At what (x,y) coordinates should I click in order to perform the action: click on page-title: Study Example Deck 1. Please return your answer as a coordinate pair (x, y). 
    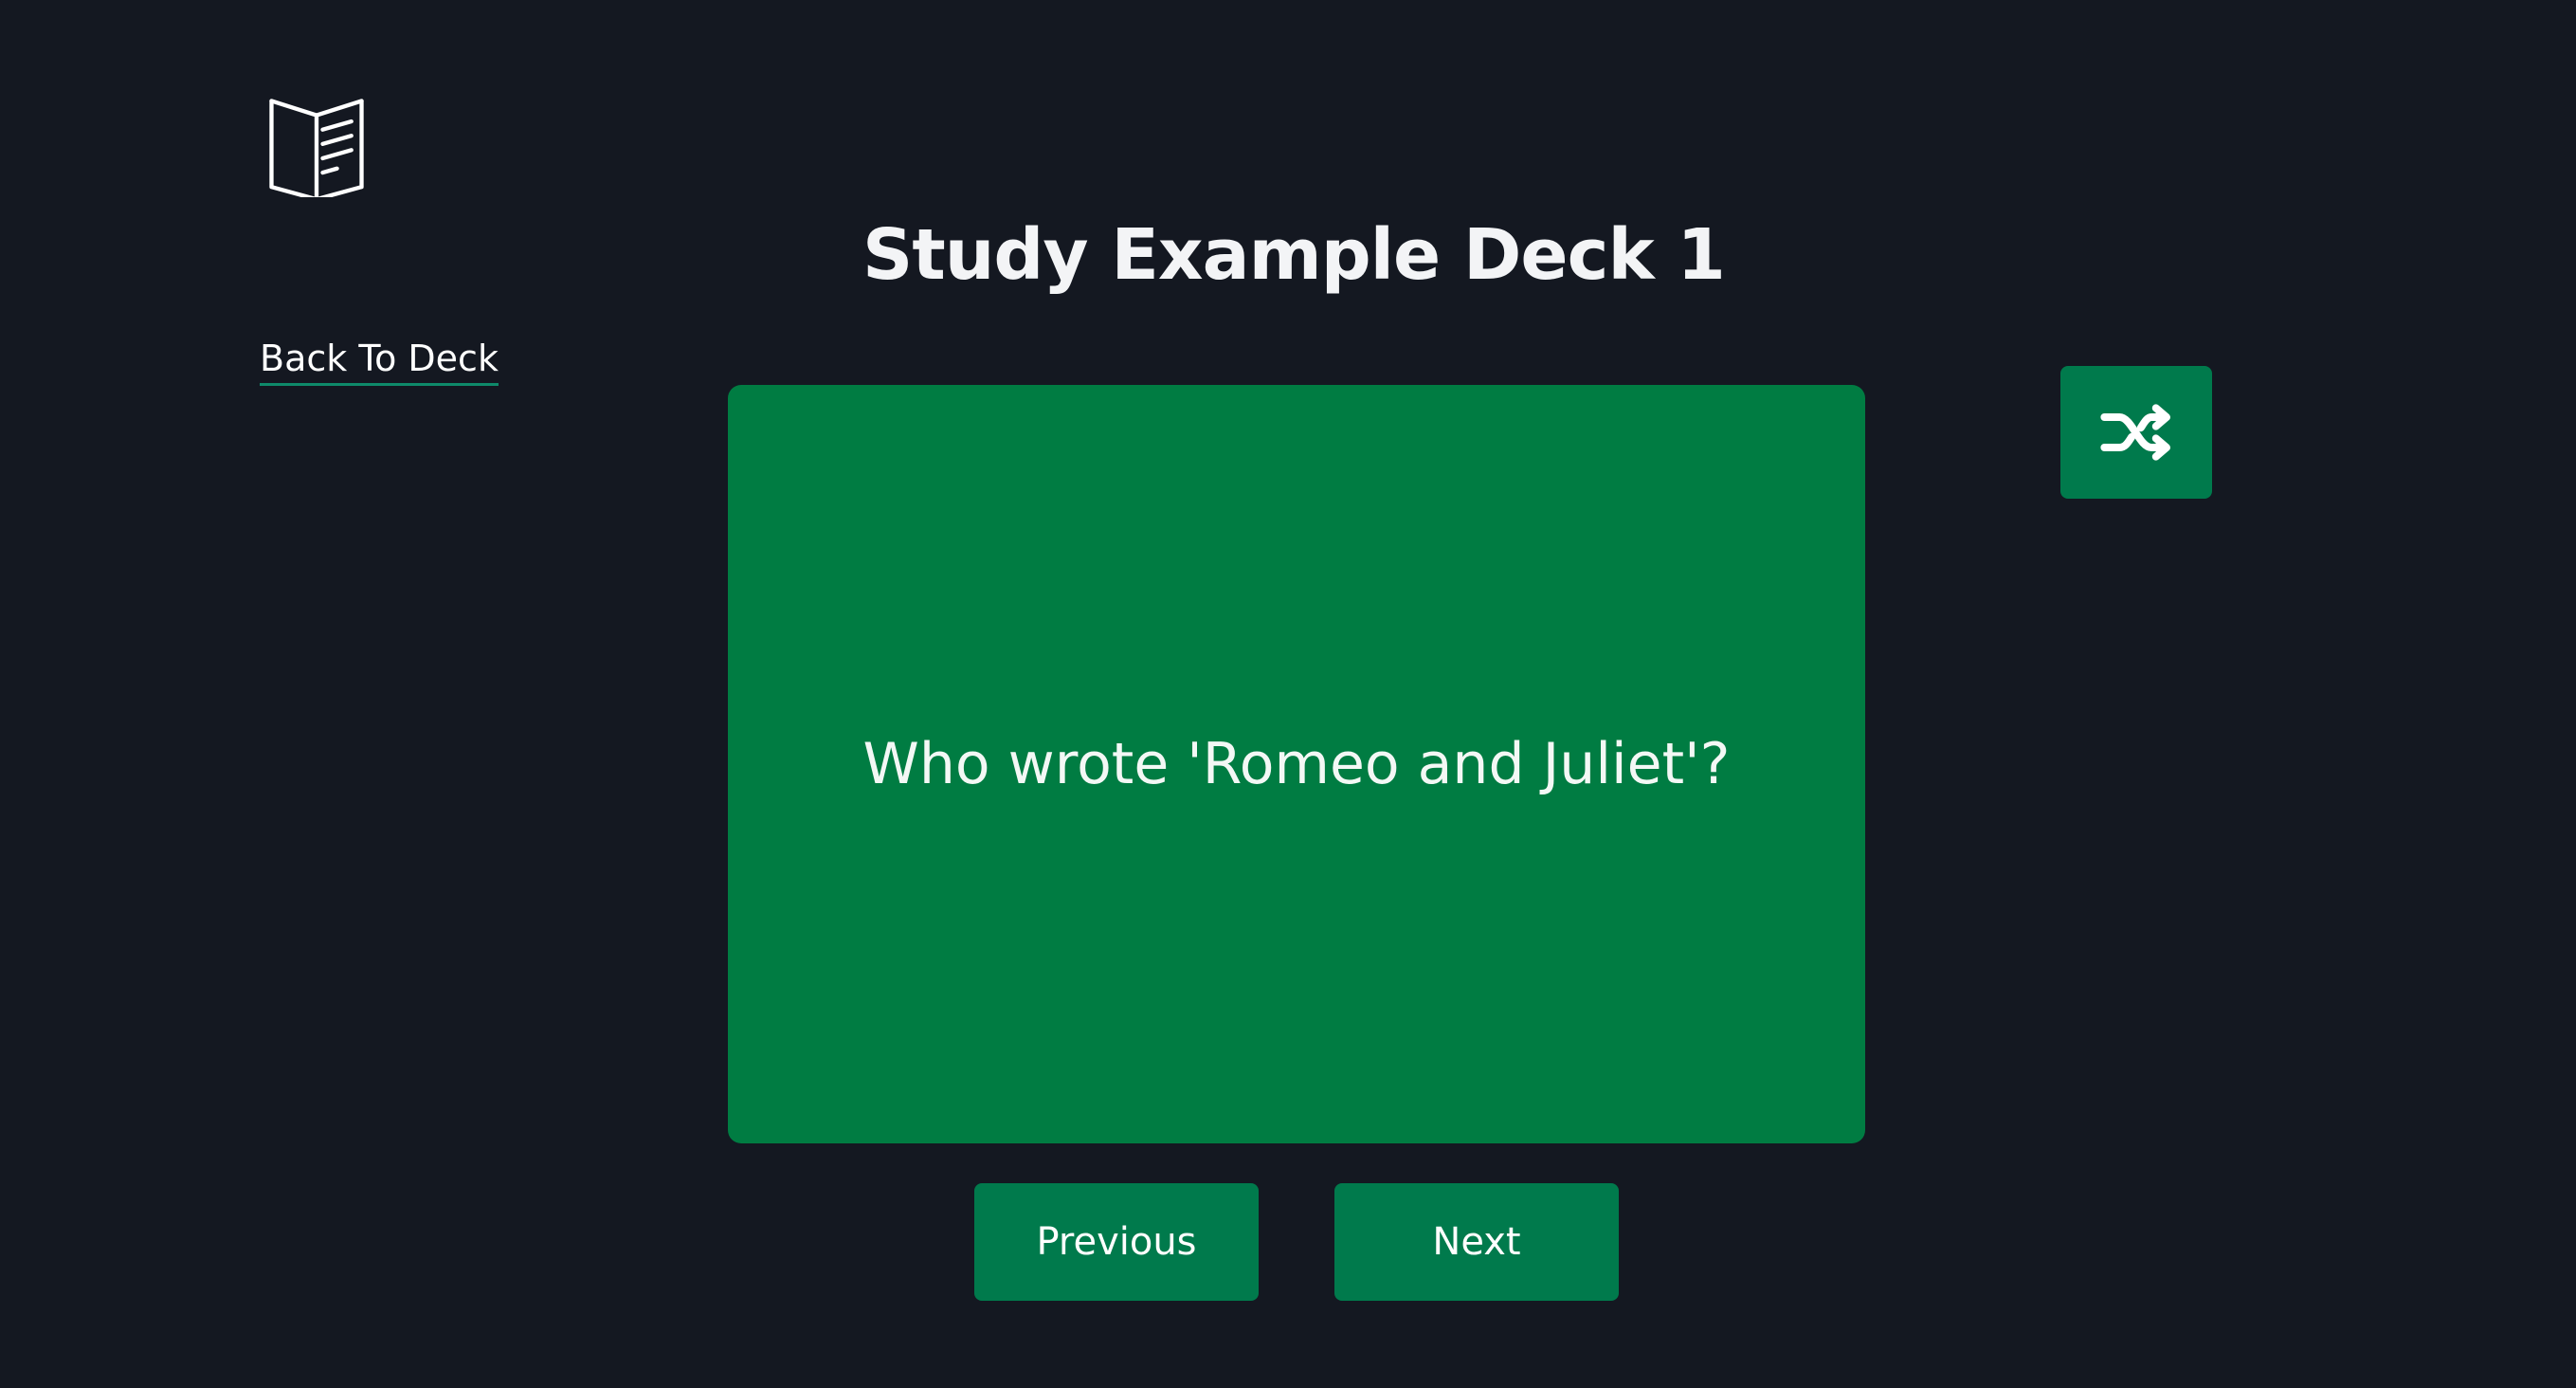
    Looking at the image, I should click on (1294, 255).